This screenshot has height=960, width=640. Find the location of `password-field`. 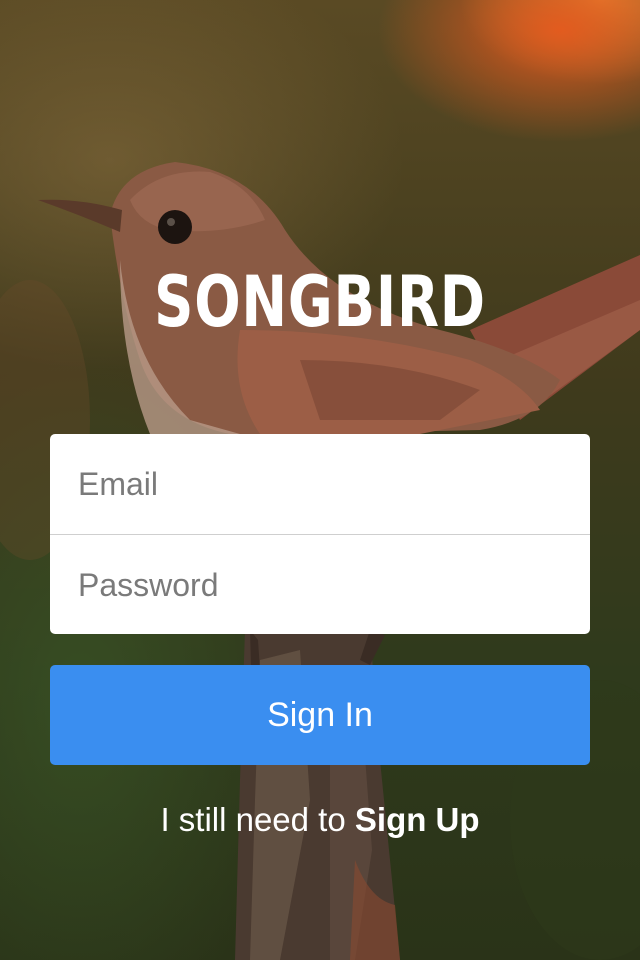

password-field is located at coordinates (320, 584).